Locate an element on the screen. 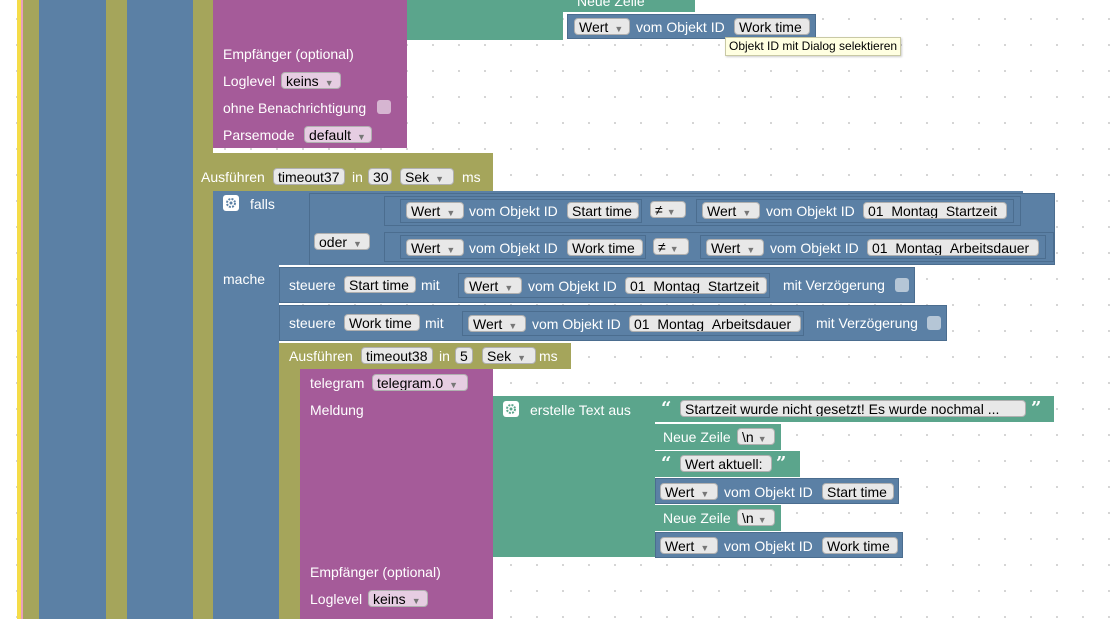 The width and height of the screenshot is (1116, 619). text-block-top is located at coordinates (485, 20).